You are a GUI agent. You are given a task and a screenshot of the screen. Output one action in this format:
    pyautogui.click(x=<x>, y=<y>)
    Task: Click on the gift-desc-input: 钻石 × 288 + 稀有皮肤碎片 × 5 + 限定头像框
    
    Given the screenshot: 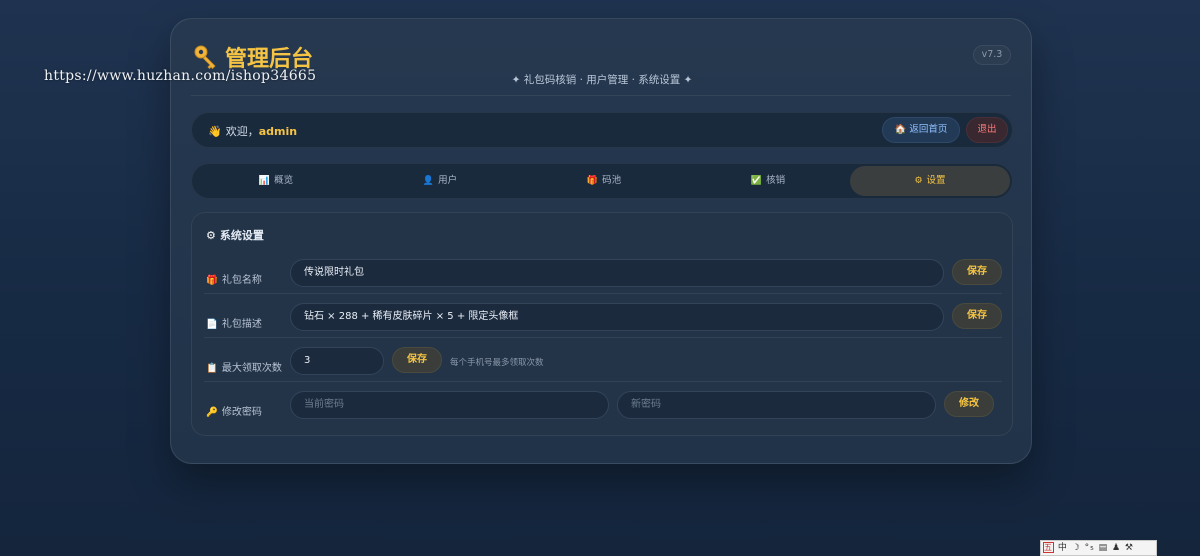 What is the action you would take?
    pyautogui.click(x=617, y=317)
    